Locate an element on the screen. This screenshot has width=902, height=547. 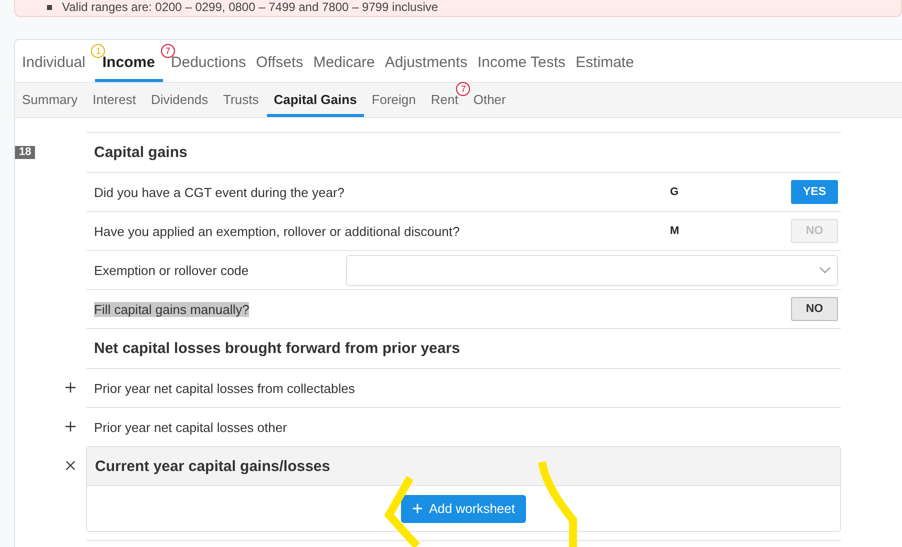
tab: Estimate is located at coordinates (609, 68).